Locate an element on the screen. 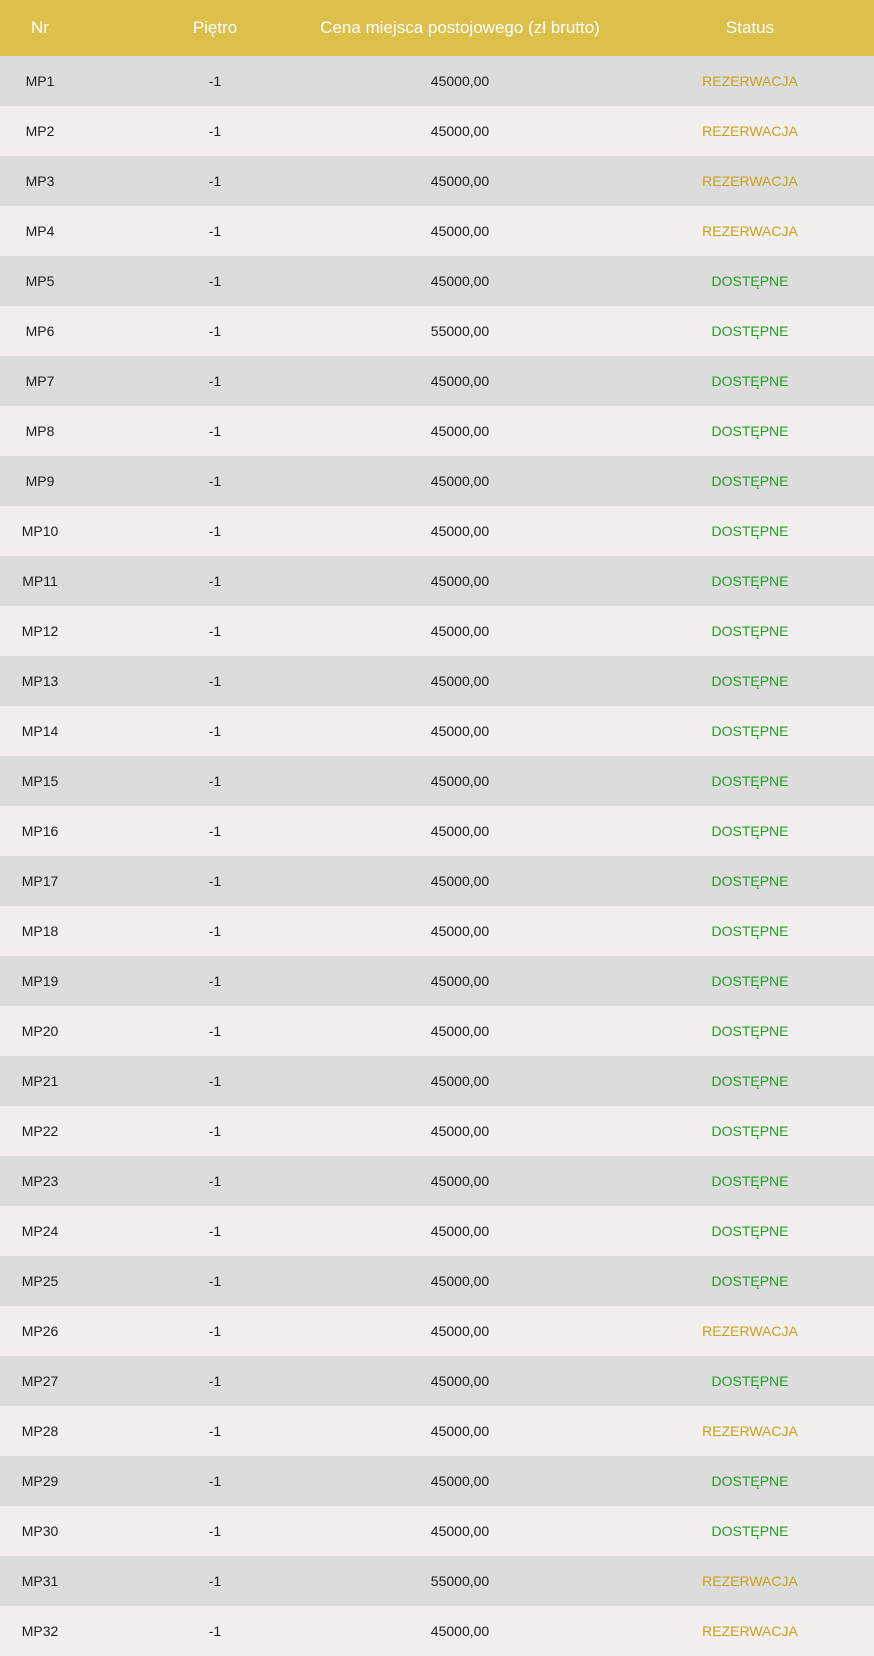 This screenshot has width=874, height=1656. cell-nr: MP22 is located at coordinates (40, 1131).